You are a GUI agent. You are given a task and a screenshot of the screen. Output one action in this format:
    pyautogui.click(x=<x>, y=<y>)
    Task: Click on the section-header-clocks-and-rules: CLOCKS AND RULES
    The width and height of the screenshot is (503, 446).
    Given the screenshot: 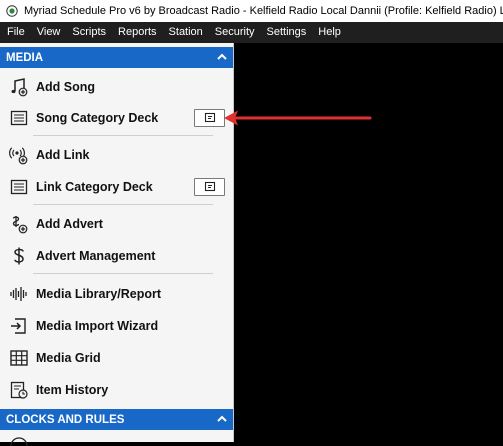 What is the action you would take?
    pyautogui.click(x=116, y=419)
    